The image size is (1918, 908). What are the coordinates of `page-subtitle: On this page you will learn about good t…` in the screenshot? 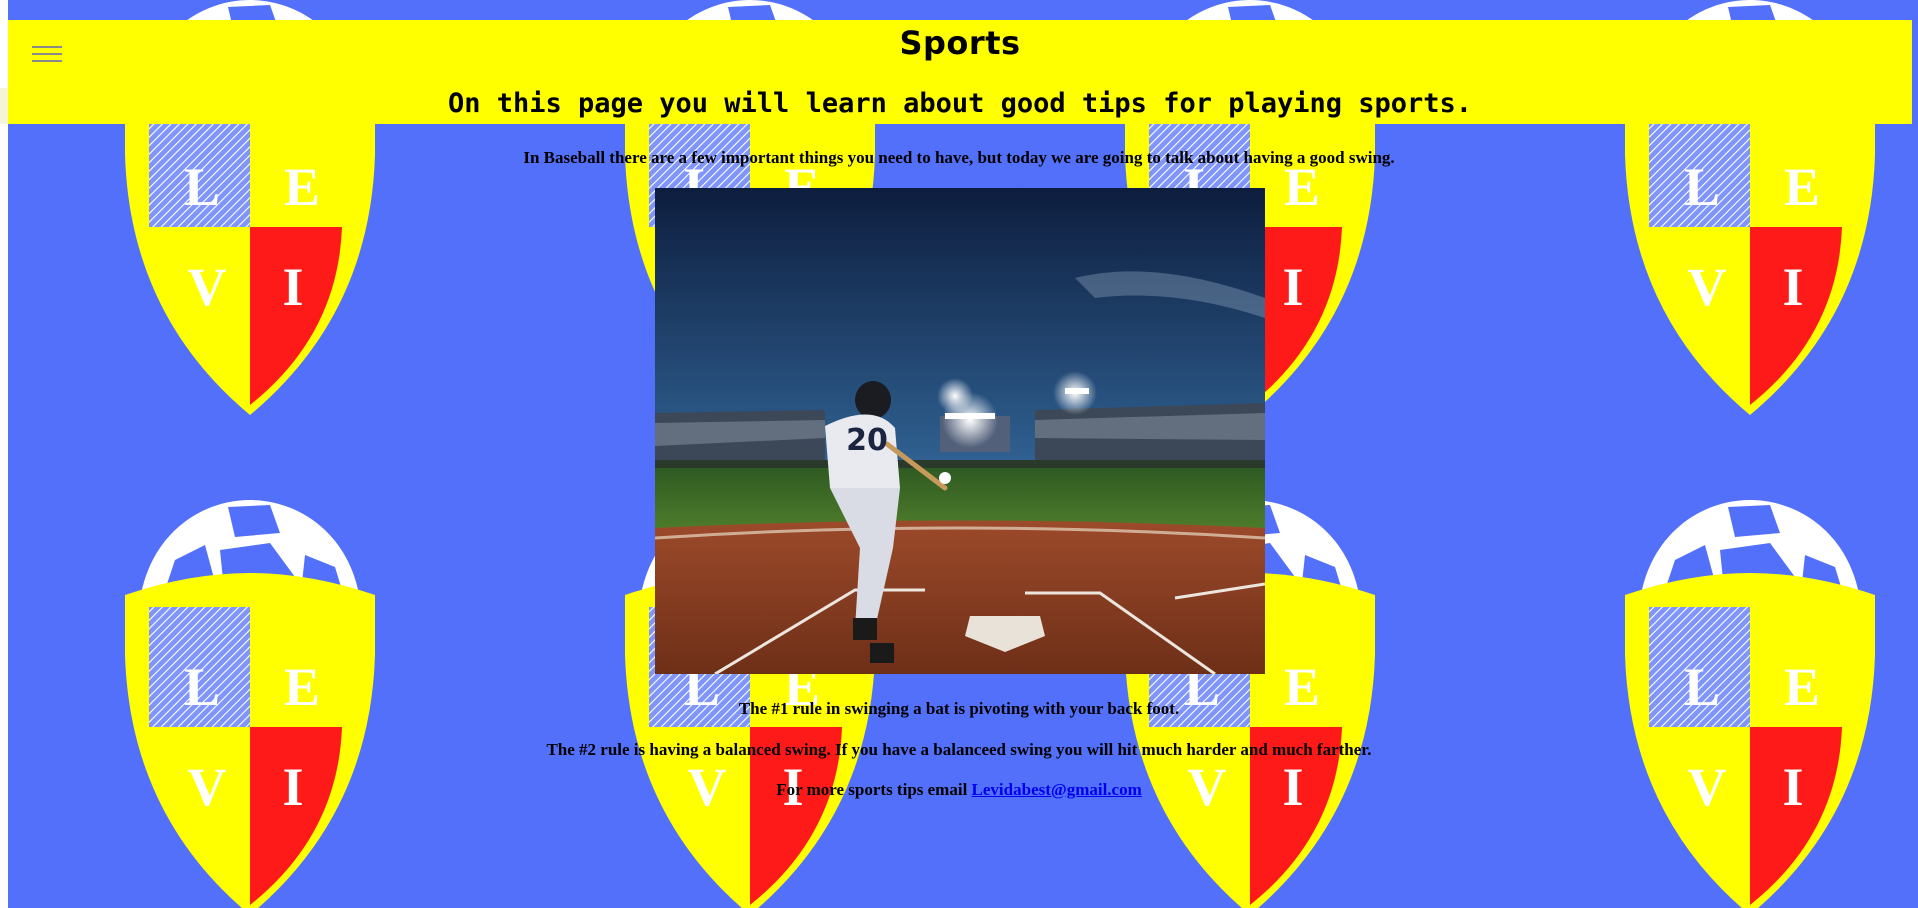 It's located at (960, 103).